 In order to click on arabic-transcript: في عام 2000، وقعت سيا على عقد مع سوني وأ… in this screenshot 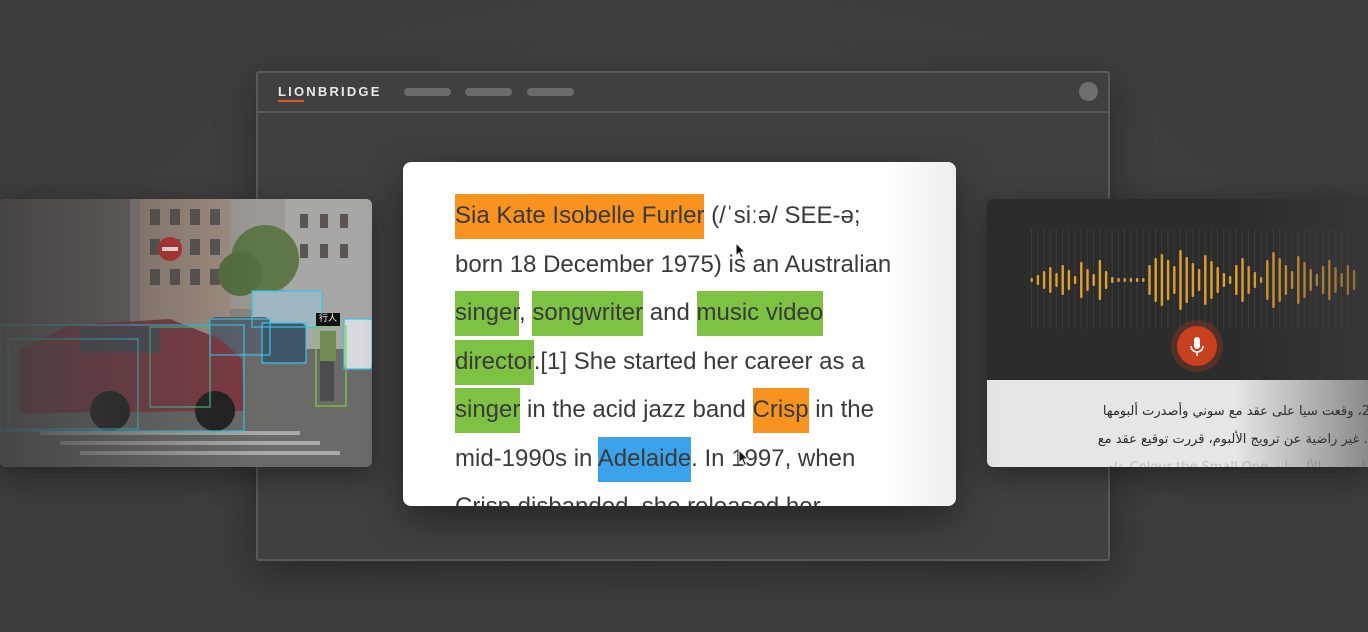, I will do `click(1177, 423)`.